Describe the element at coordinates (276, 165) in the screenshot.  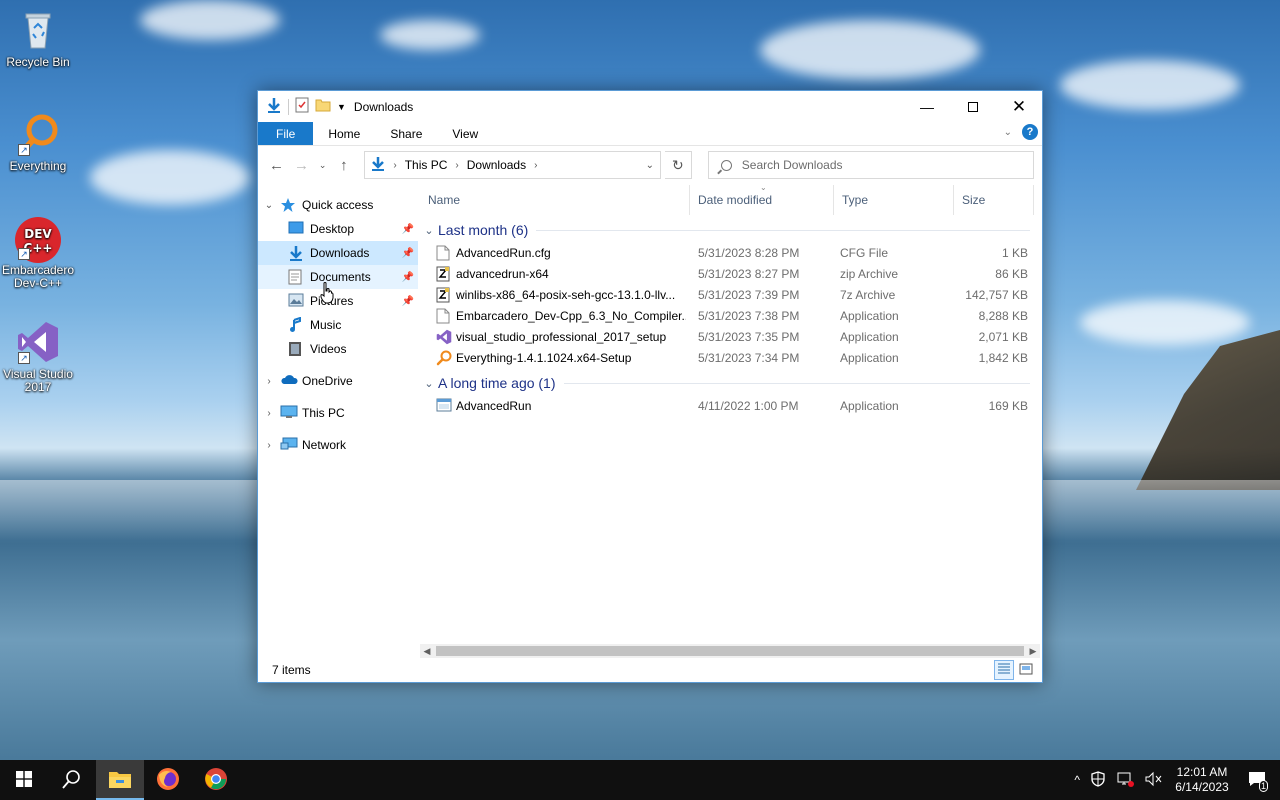
I see `back-button: ←` at that location.